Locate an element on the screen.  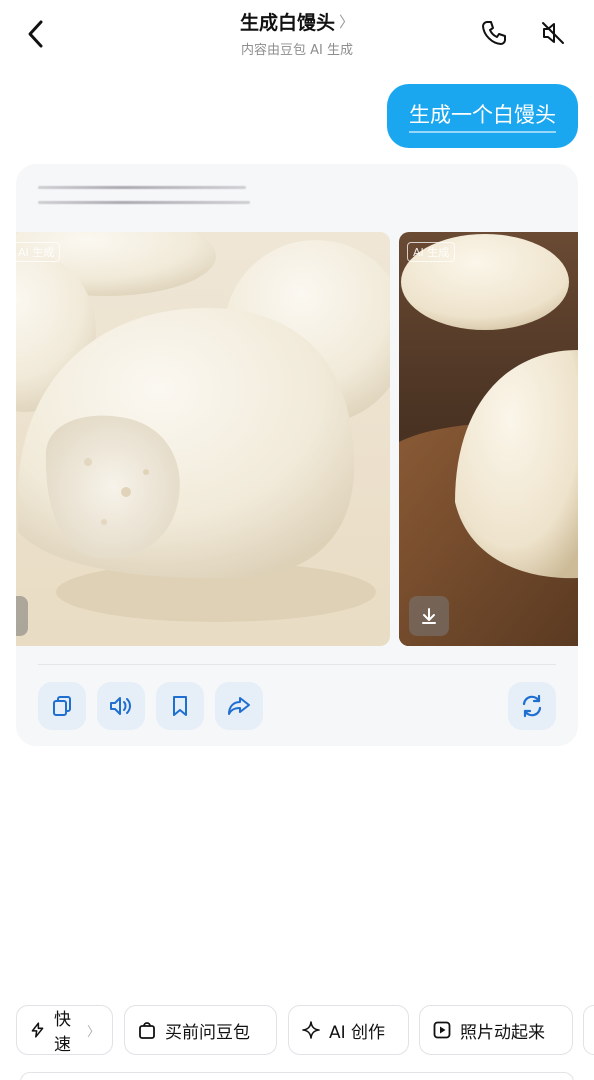
call-button is located at coordinates (494, 33).